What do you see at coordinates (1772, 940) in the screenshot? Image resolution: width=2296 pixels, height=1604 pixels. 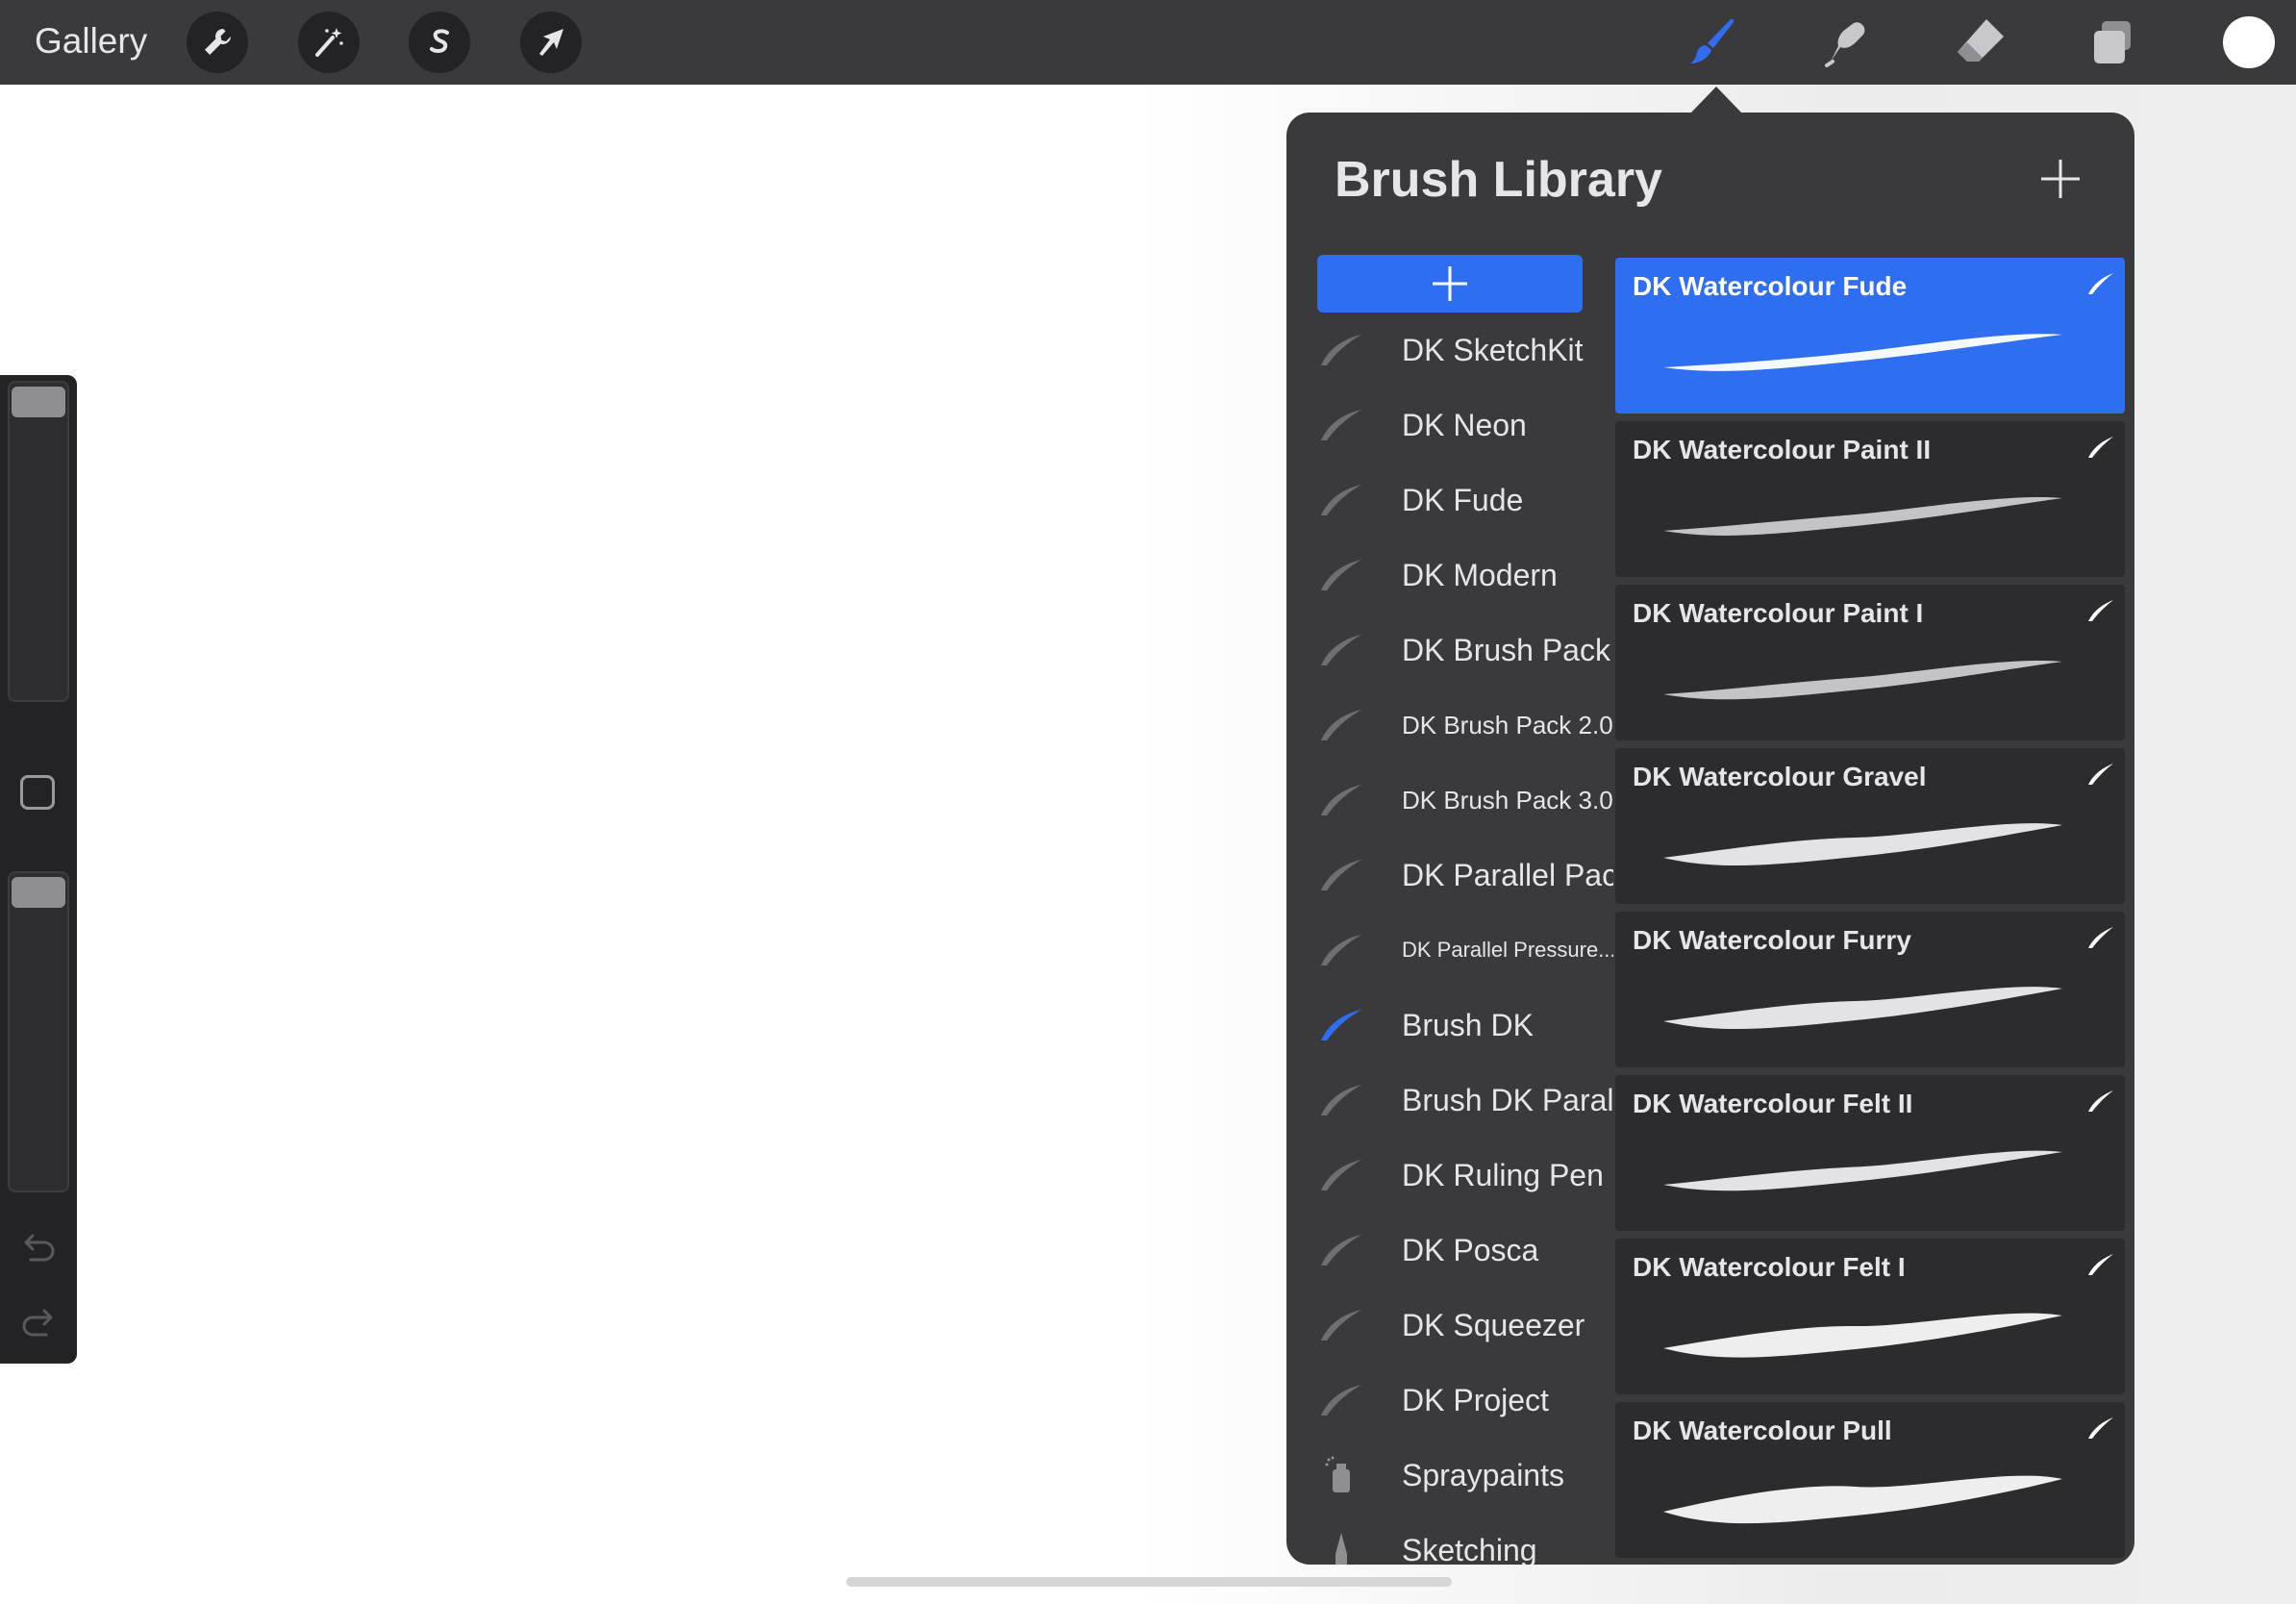 I see `brush-name: DK Watercolour Furry` at bounding box center [1772, 940].